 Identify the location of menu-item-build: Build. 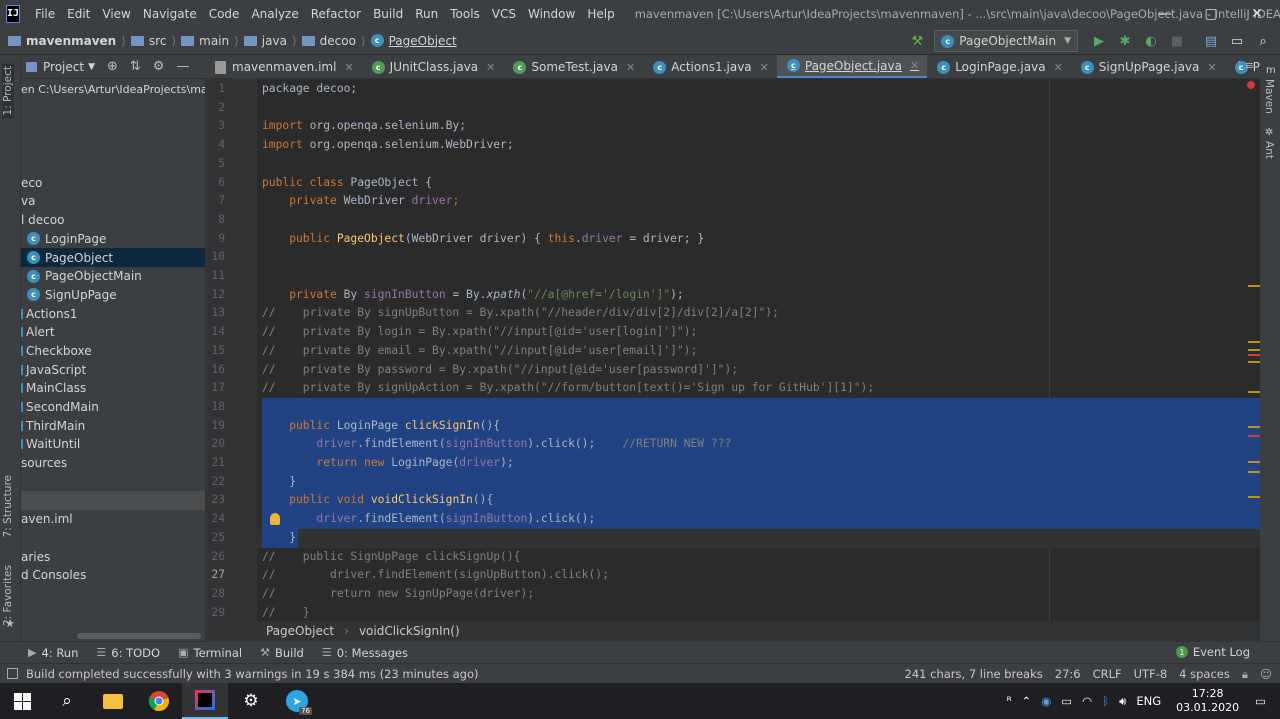
(388, 14).